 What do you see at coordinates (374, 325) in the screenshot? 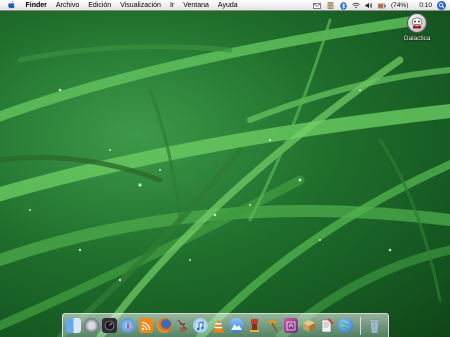
I see `trash-icon` at bounding box center [374, 325].